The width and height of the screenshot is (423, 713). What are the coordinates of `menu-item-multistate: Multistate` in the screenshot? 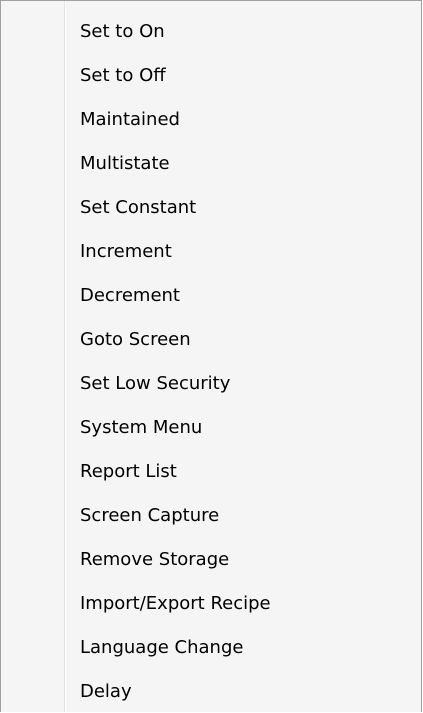 It's located at (211, 168).